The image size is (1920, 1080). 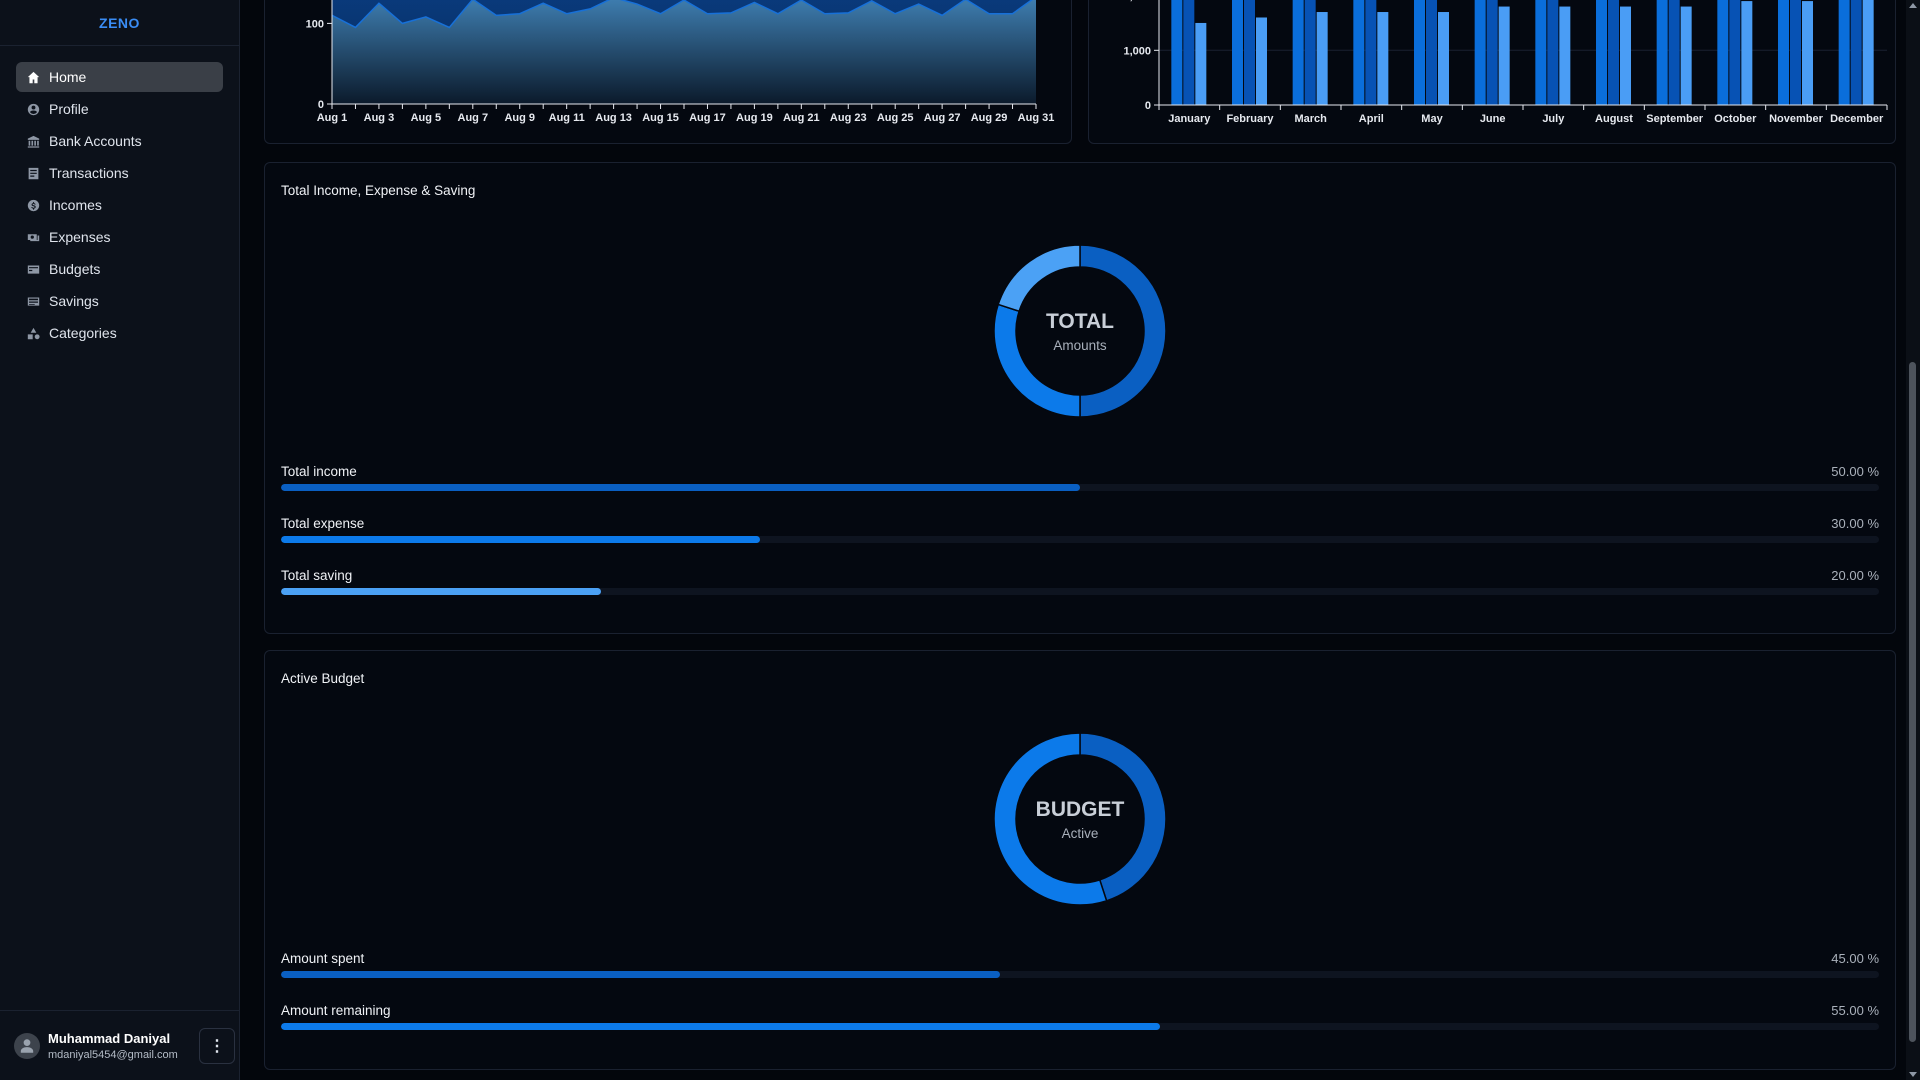 I want to click on progress-value: 30.00 %, so click(x=1855, y=523).